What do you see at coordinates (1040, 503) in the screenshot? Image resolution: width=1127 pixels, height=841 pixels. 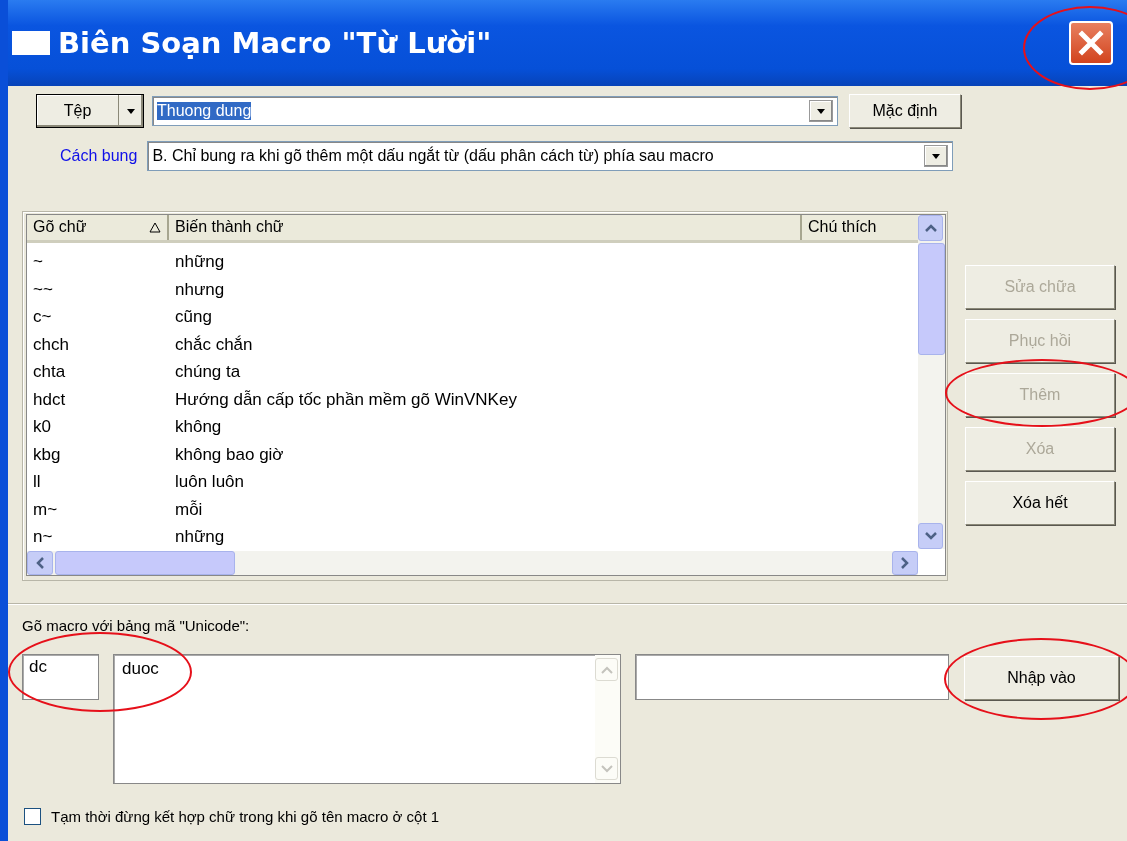 I see `action-button: Xóa hết` at bounding box center [1040, 503].